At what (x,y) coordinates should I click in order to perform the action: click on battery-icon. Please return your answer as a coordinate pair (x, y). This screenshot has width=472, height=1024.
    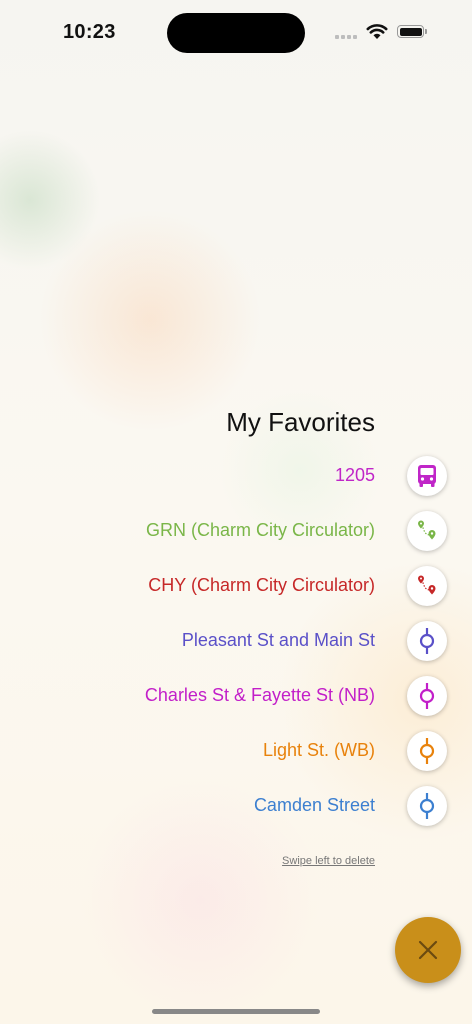
    Looking at the image, I should click on (412, 31).